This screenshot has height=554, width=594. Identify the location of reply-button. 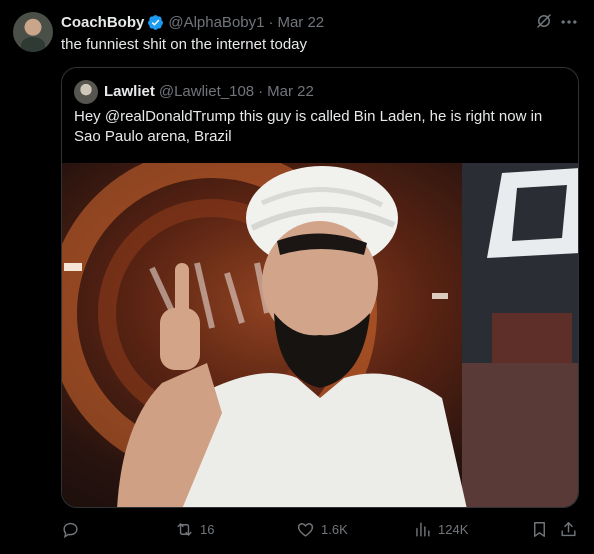
(73, 529).